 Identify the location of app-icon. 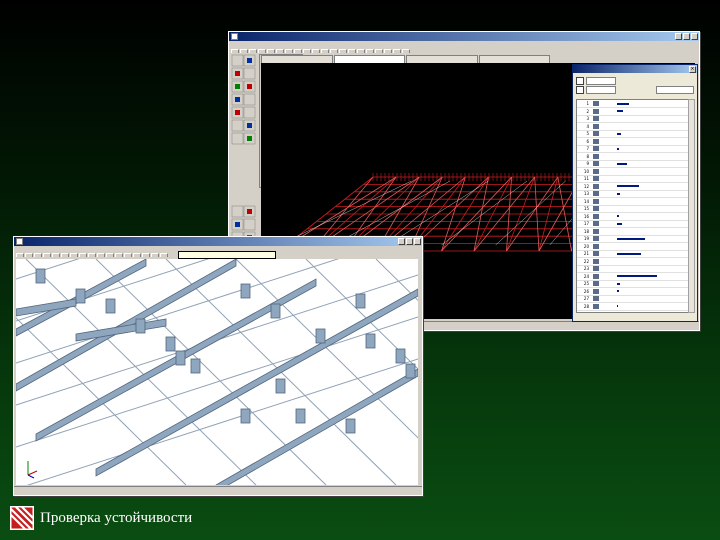
(234, 36).